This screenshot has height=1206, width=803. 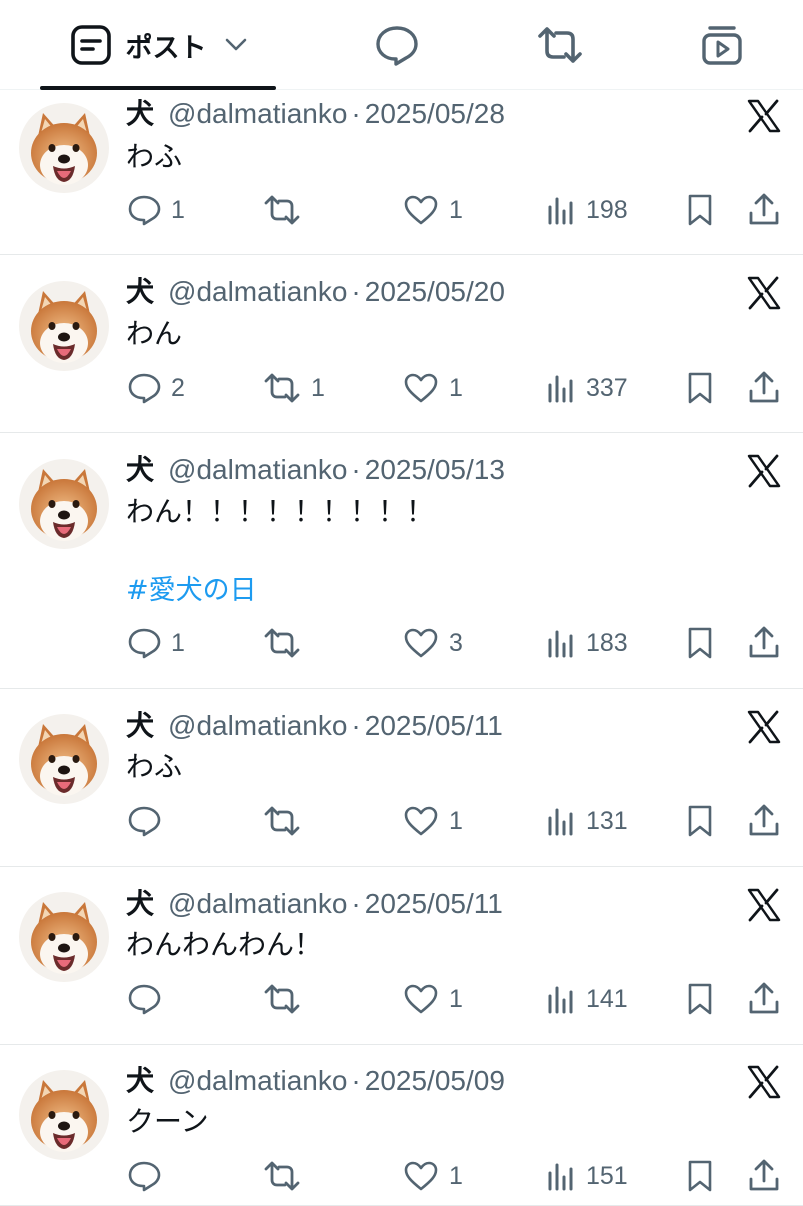 I want to click on post-item: 犬 @dalmatianko · 2025/05/20 わん 2 1 1 337, so click(x=401, y=344).